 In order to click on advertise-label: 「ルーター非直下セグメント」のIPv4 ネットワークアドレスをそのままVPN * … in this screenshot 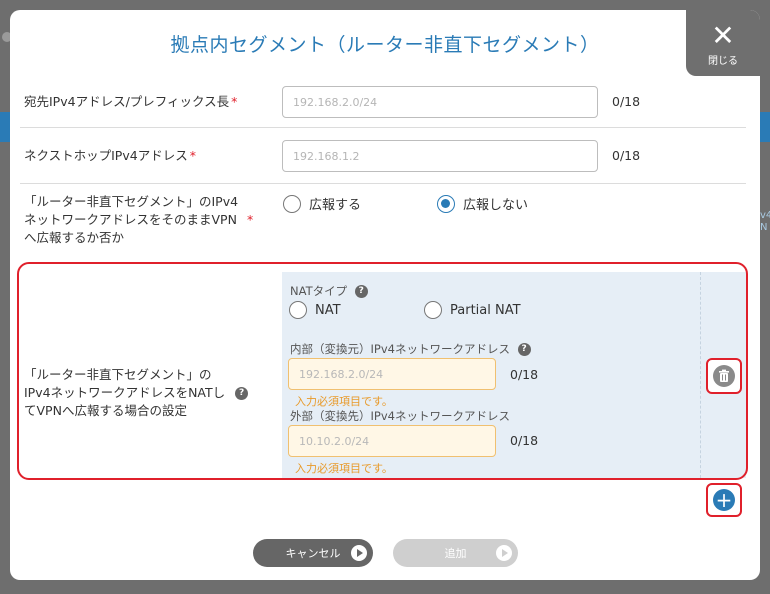, I will do `click(139, 219)`.